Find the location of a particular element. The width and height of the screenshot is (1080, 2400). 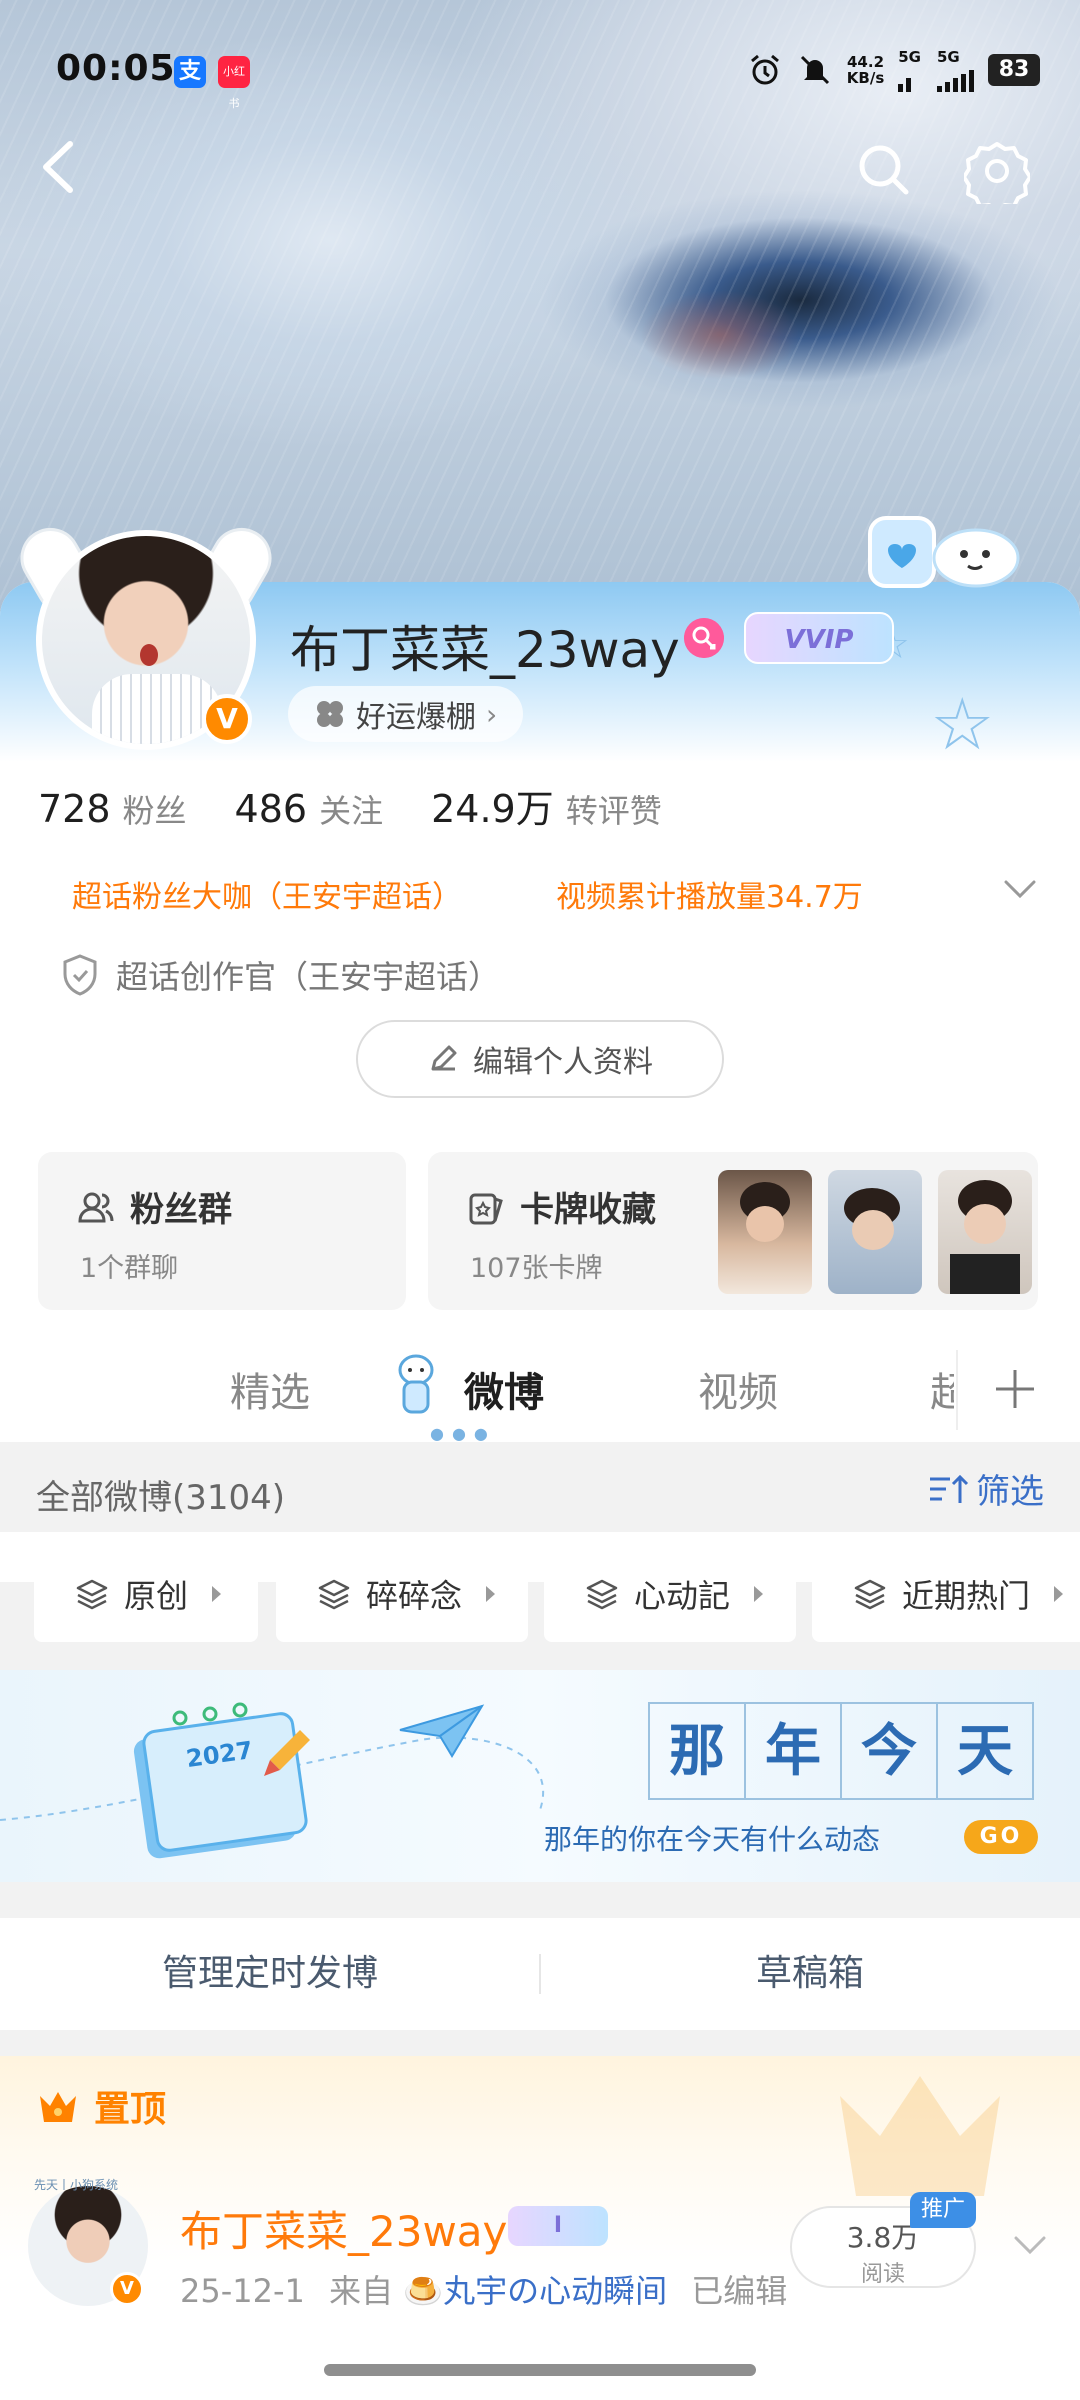

battery-level: 83 is located at coordinates (1014, 70).